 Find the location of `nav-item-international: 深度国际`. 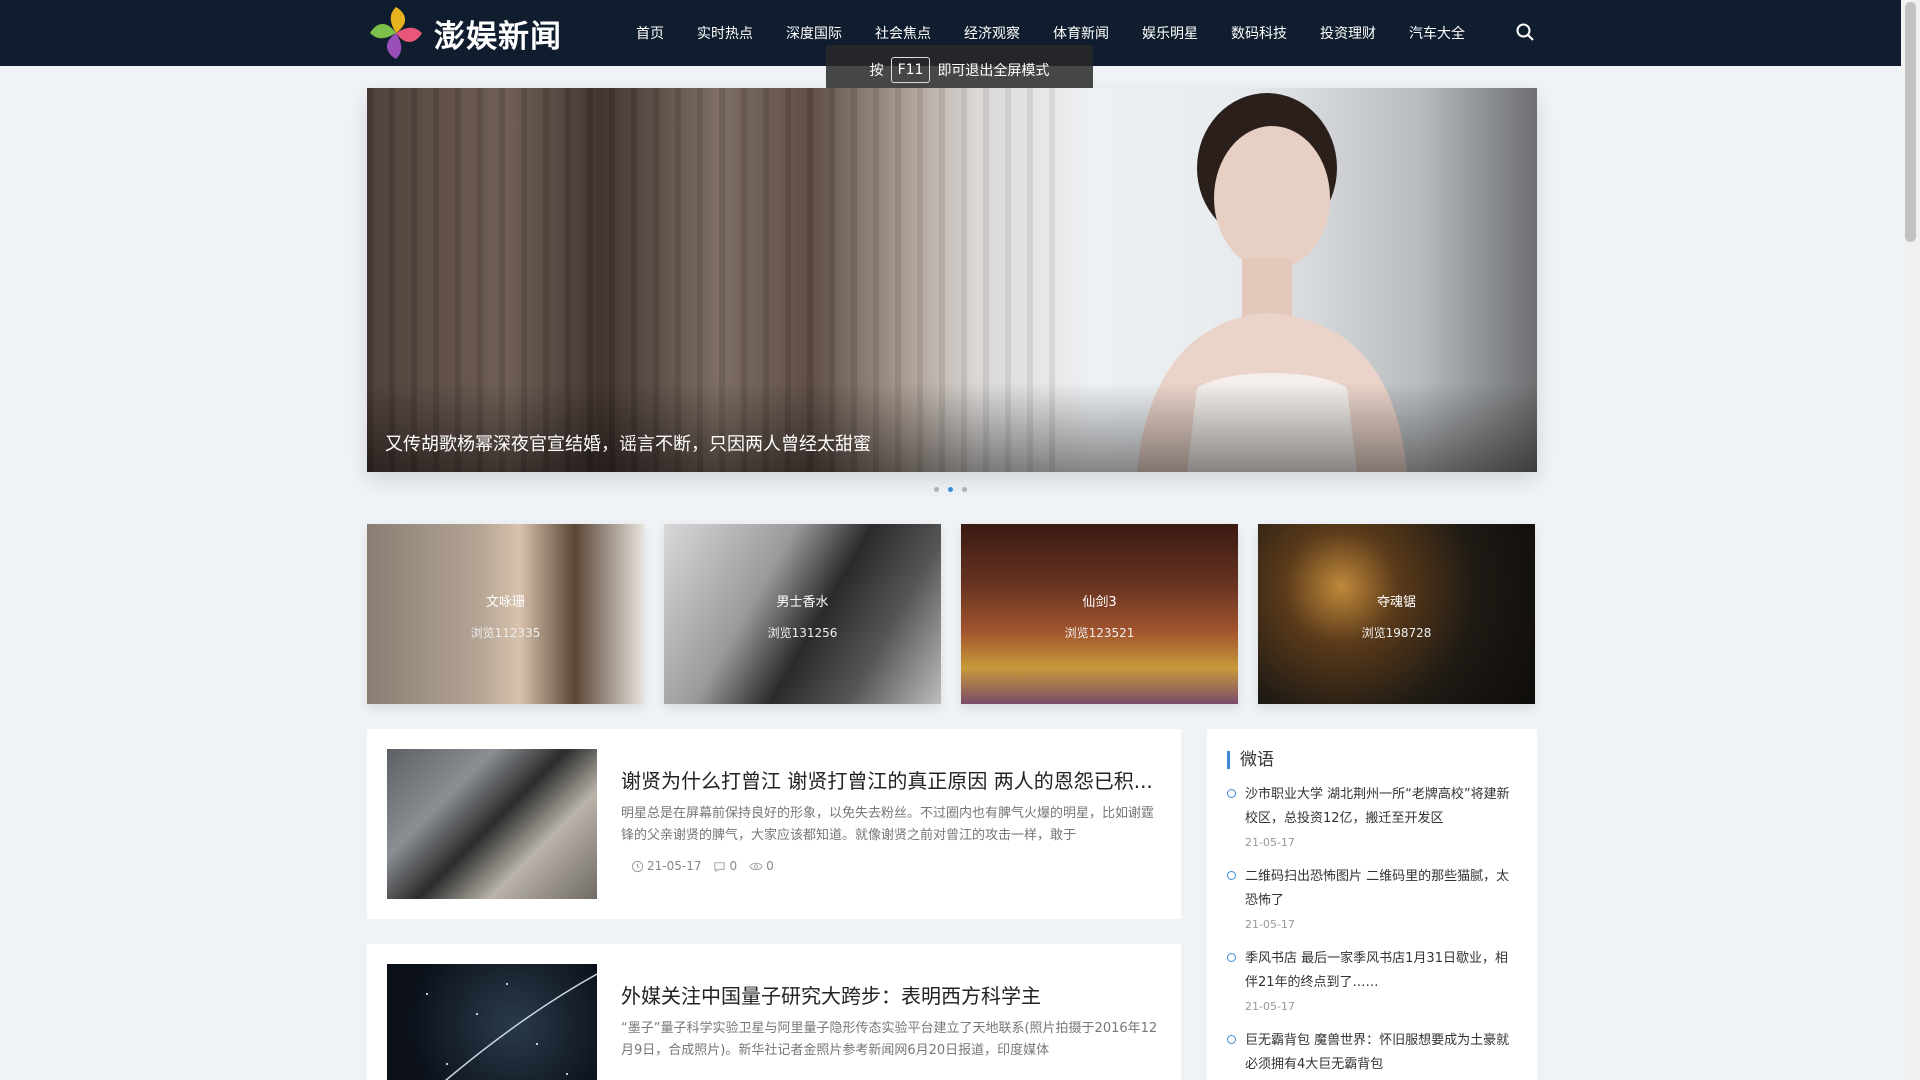

nav-item-international: 深度国际 is located at coordinates (814, 33).